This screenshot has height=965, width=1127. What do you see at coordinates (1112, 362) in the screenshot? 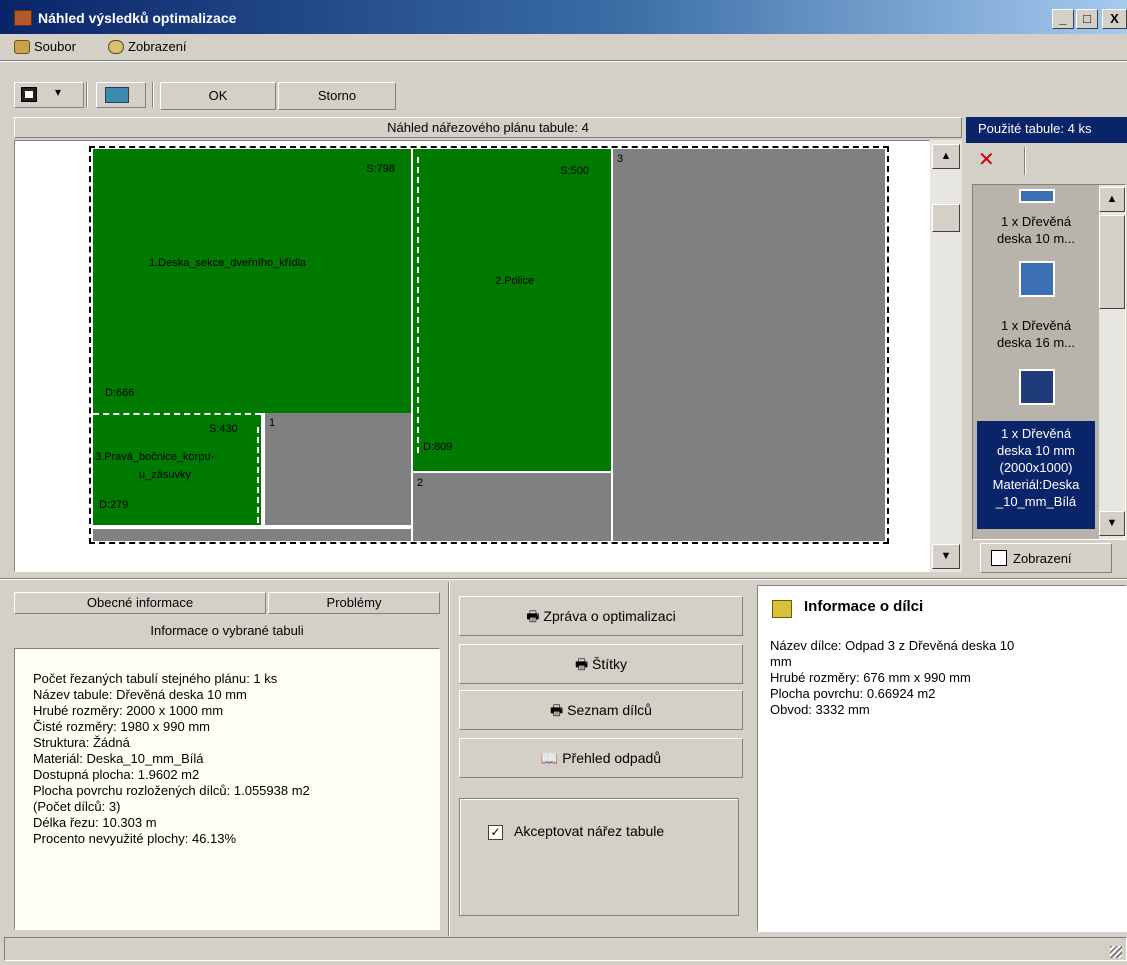
I see `sheets-scrollbar: ▲ ▼` at bounding box center [1112, 362].